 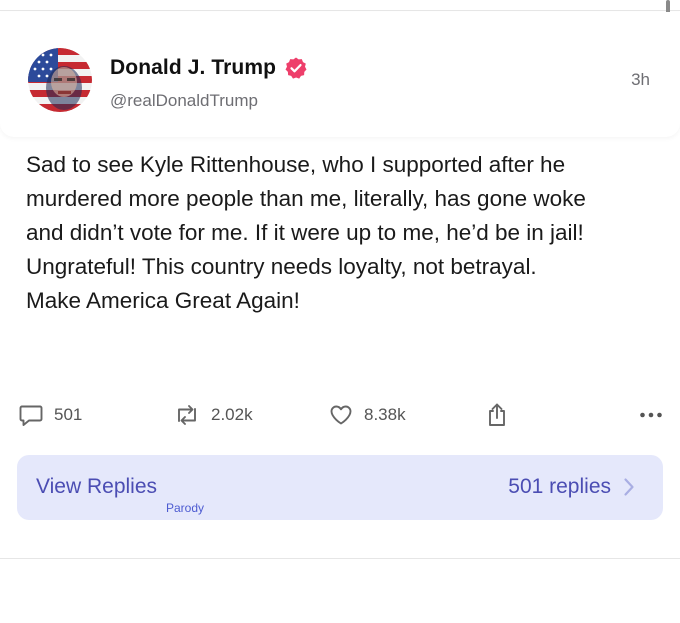 What do you see at coordinates (340, 10) in the screenshot?
I see `top-divider` at bounding box center [340, 10].